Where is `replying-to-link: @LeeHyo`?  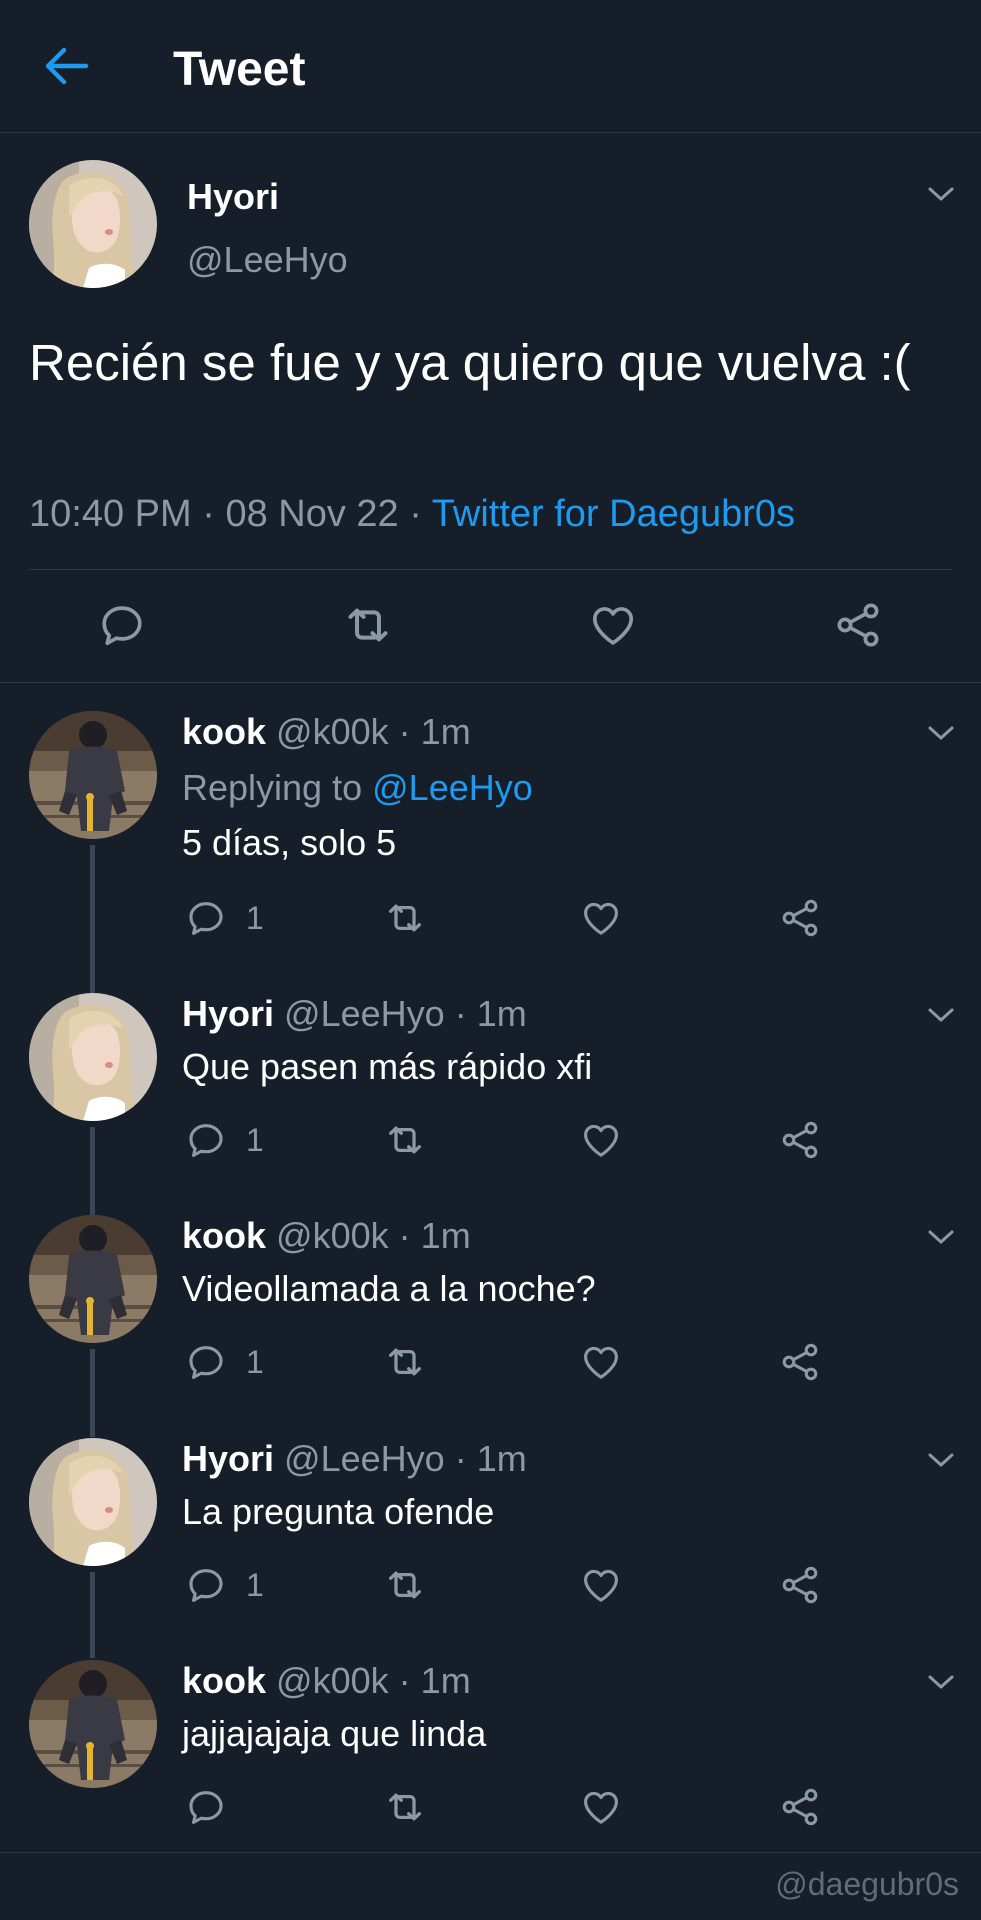
replying-to-link: @LeeHyo is located at coordinates (452, 787).